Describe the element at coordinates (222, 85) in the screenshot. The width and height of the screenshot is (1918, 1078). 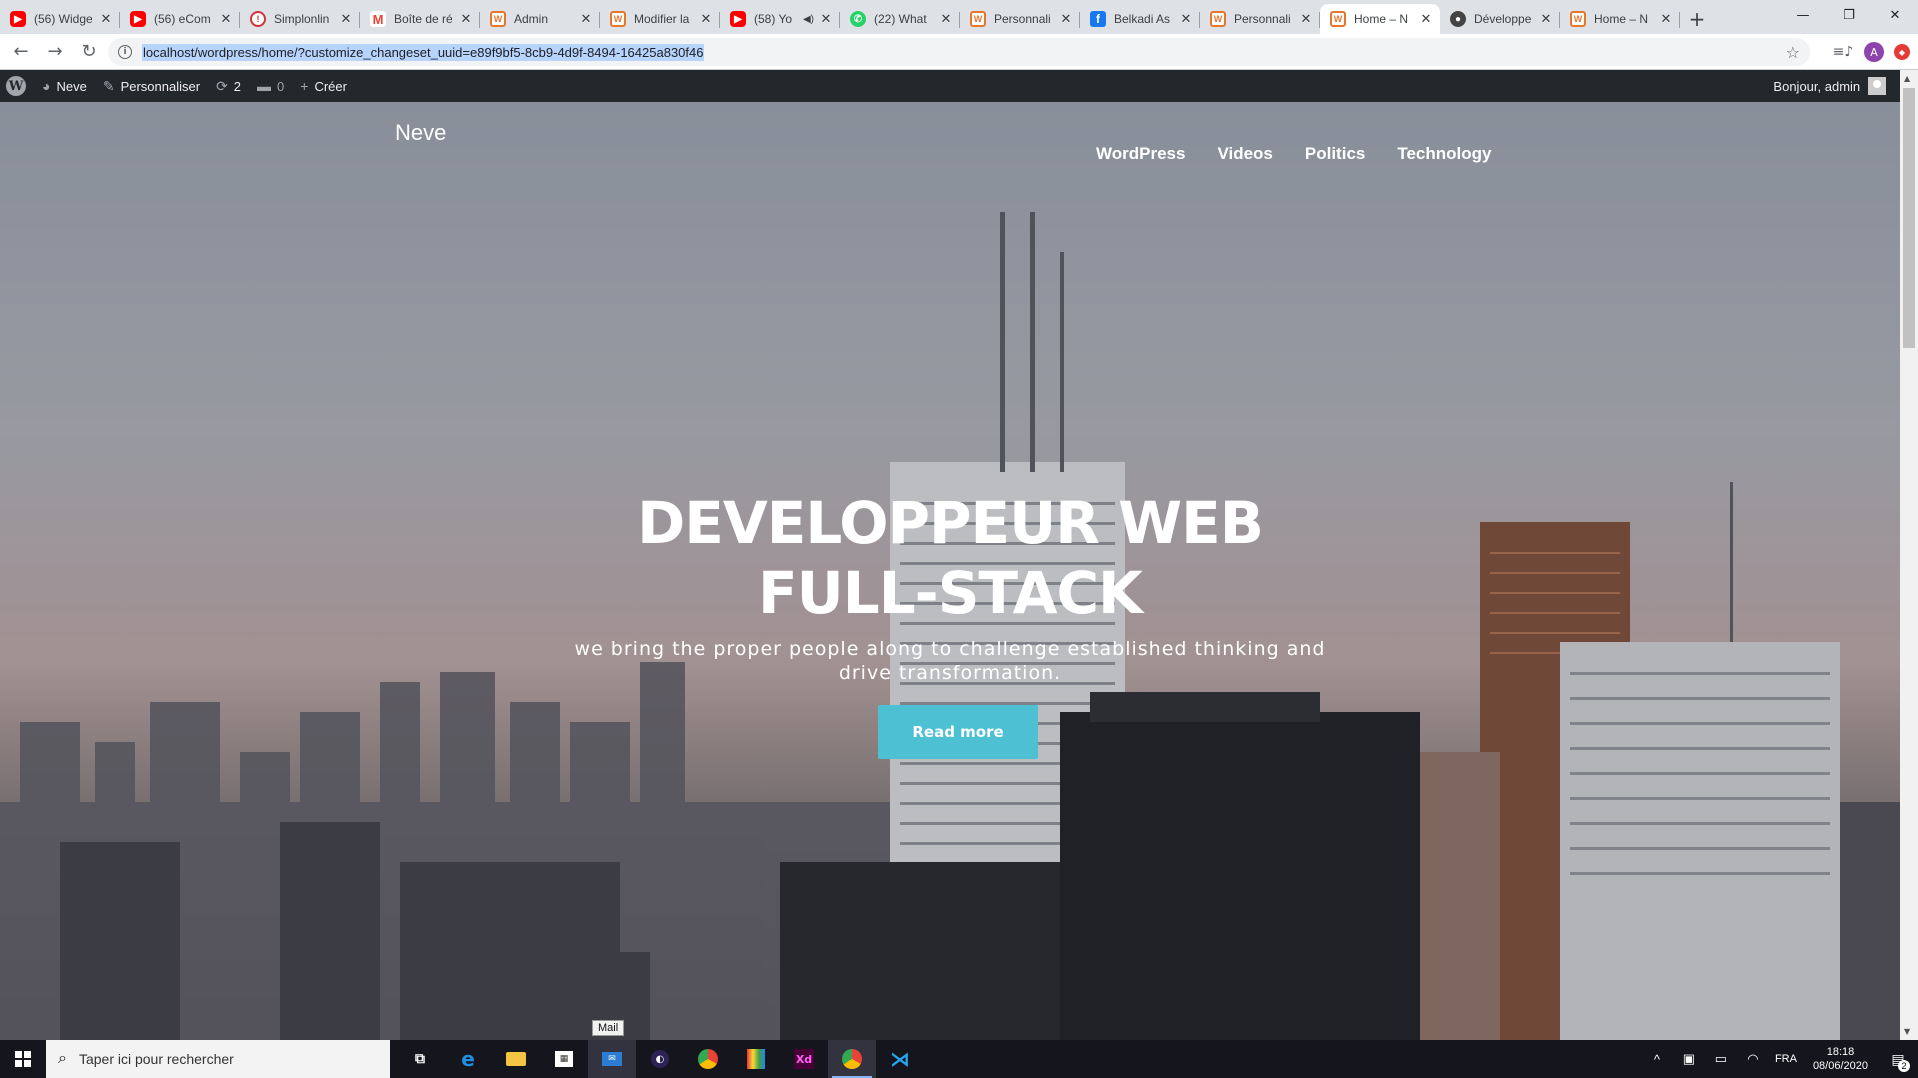
I see `updates-icon: ⟳` at that location.